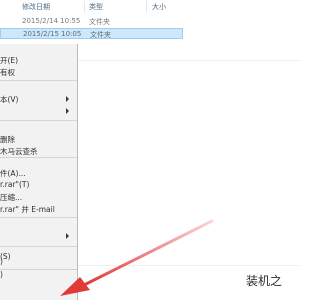  What do you see at coordinates (38, 111) in the screenshot?
I see `menu-item-submenu` at bounding box center [38, 111].